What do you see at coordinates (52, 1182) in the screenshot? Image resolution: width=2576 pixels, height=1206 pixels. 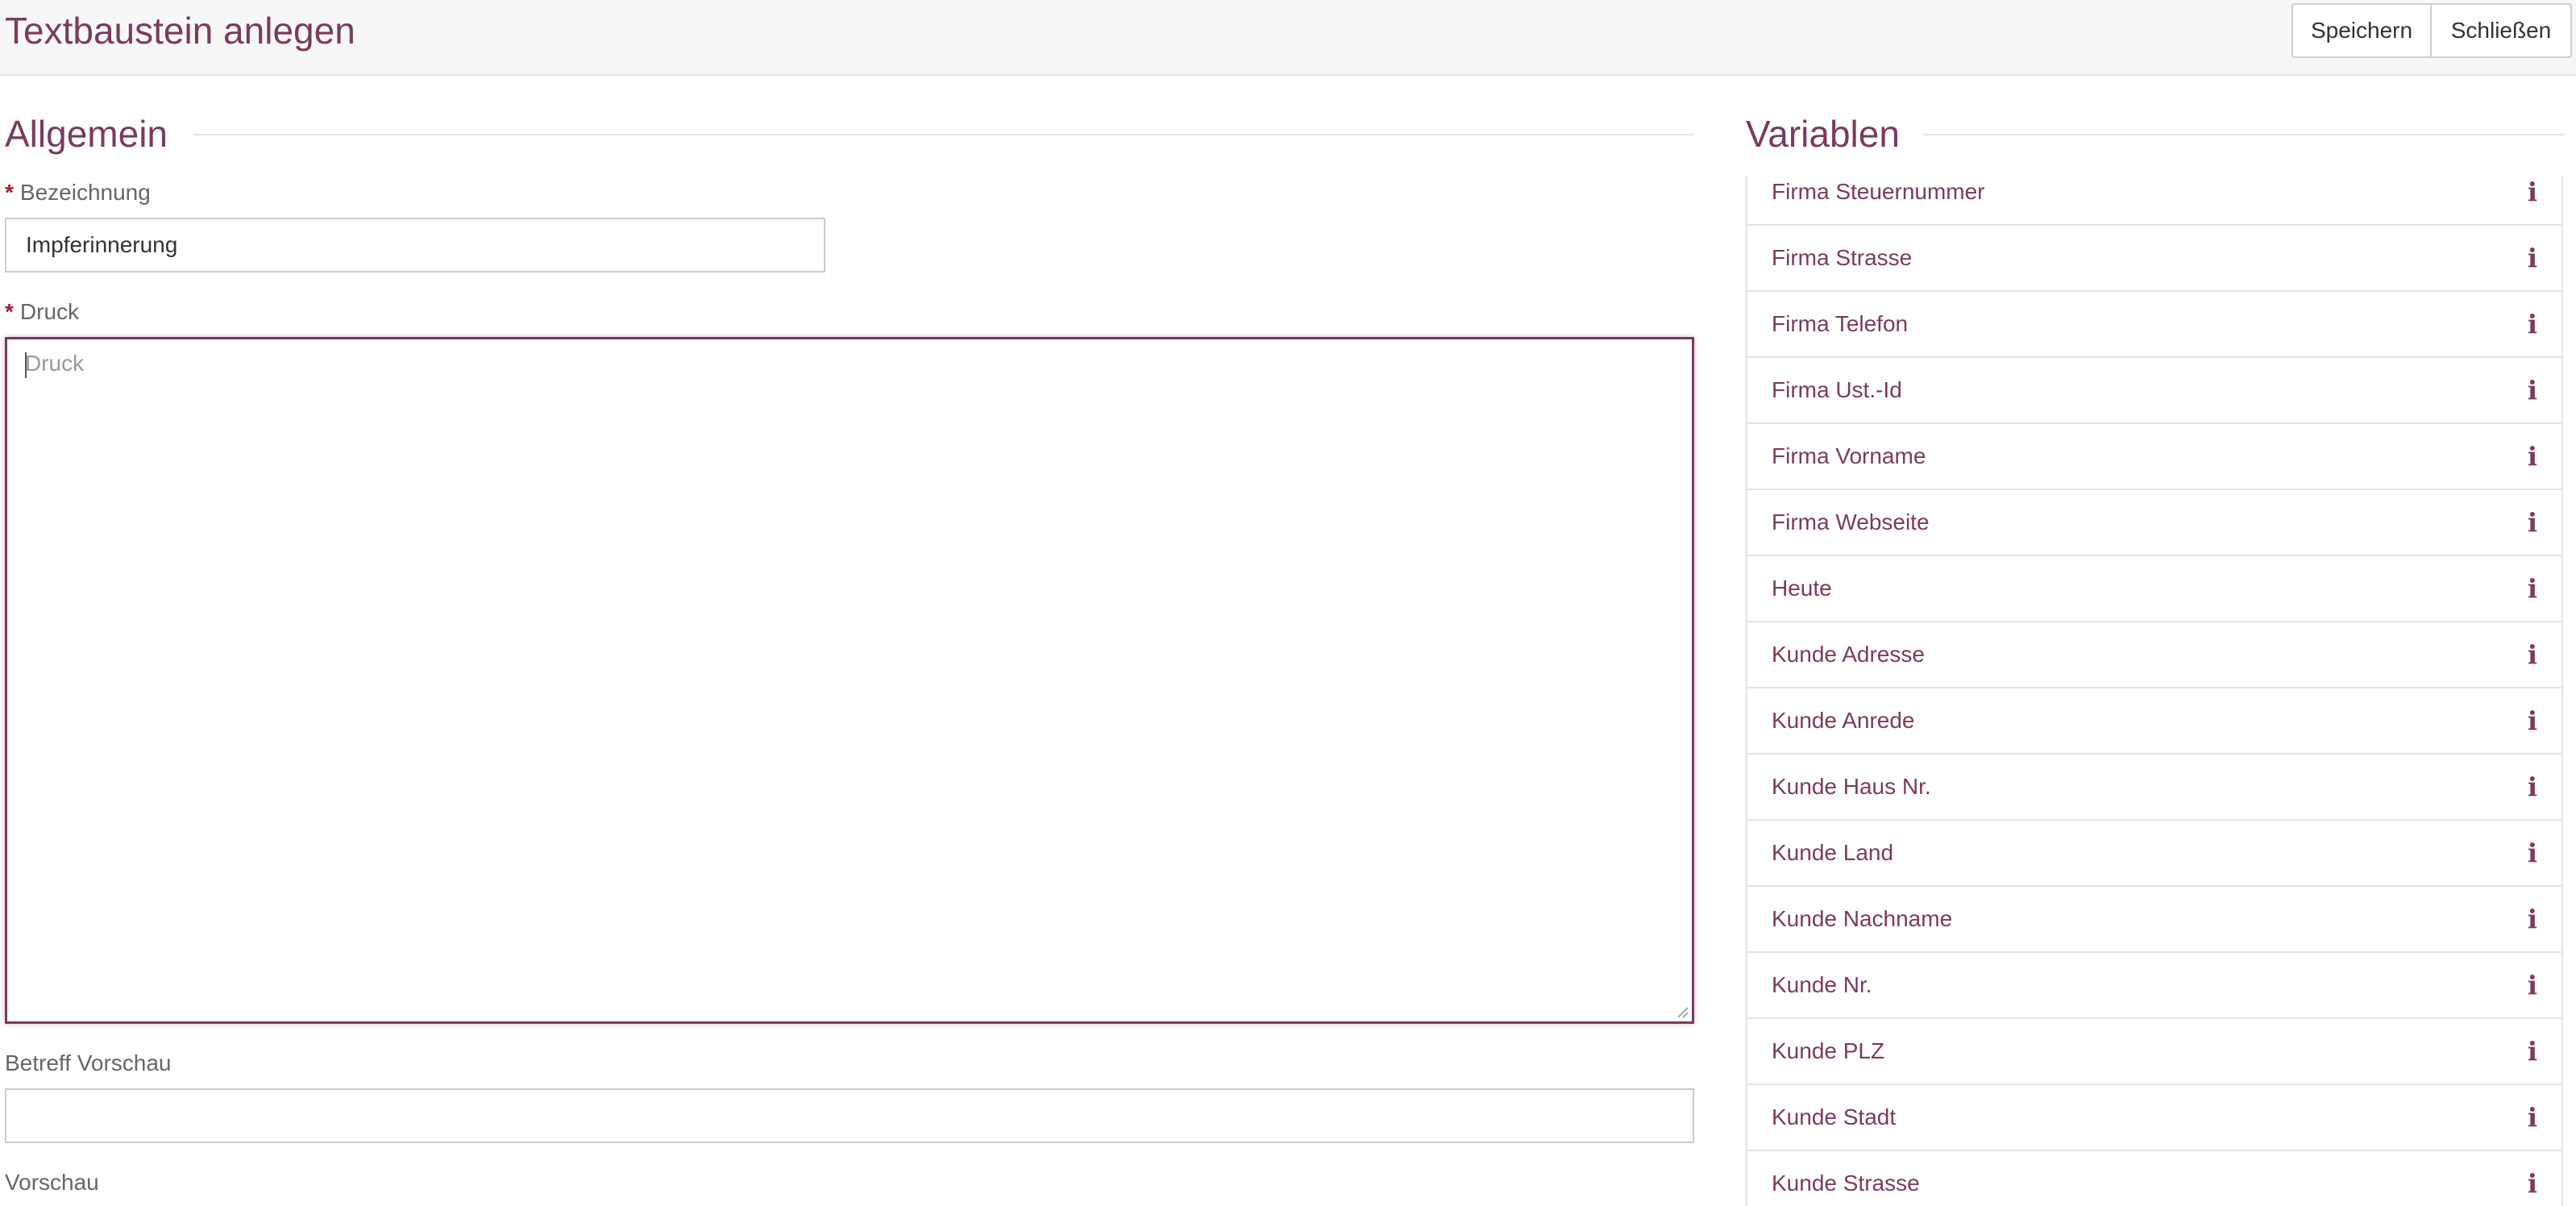 I see `preview-label: Vorschau` at bounding box center [52, 1182].